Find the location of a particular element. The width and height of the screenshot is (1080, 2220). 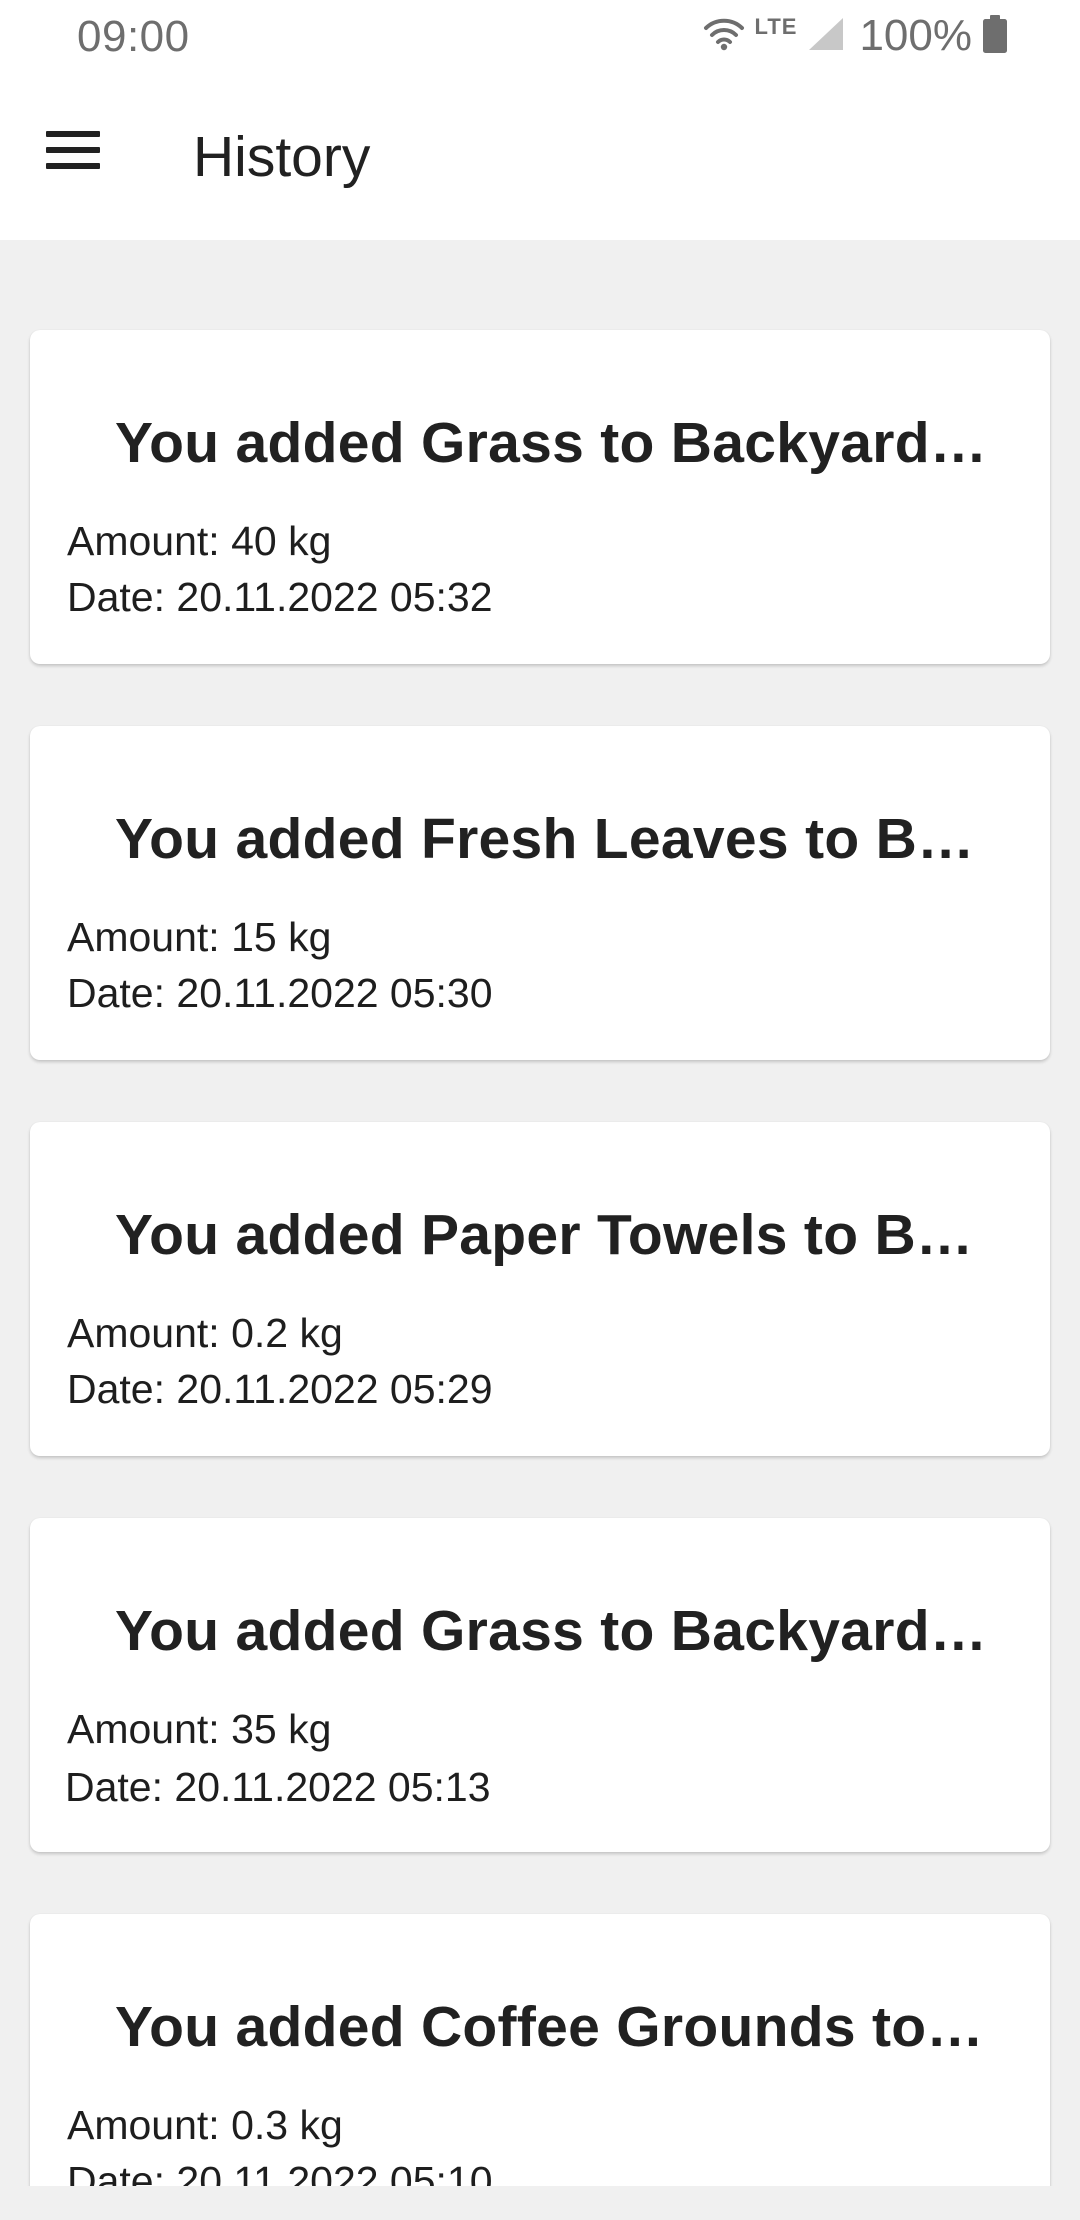

status-bar: 09:00 LTE 100% is located at coordinates (540, 36).